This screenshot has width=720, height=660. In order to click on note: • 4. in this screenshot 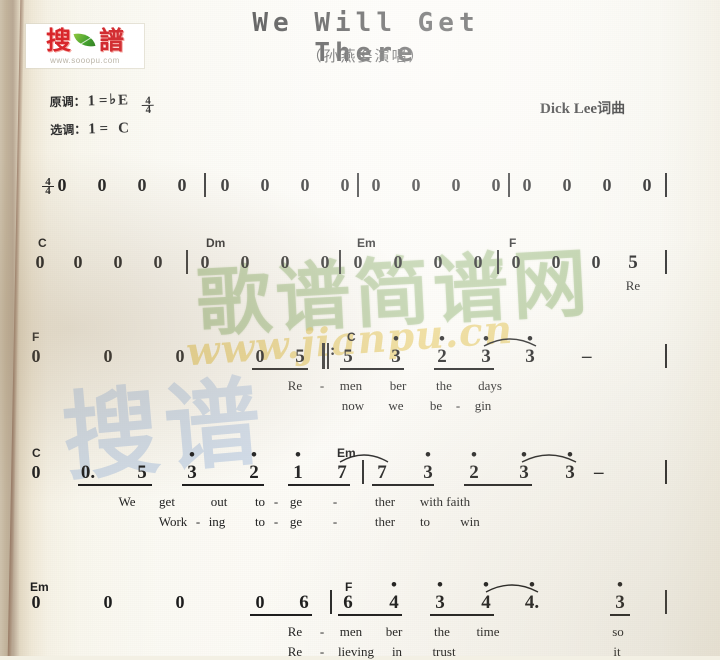, I will do `click(532, 594)`.